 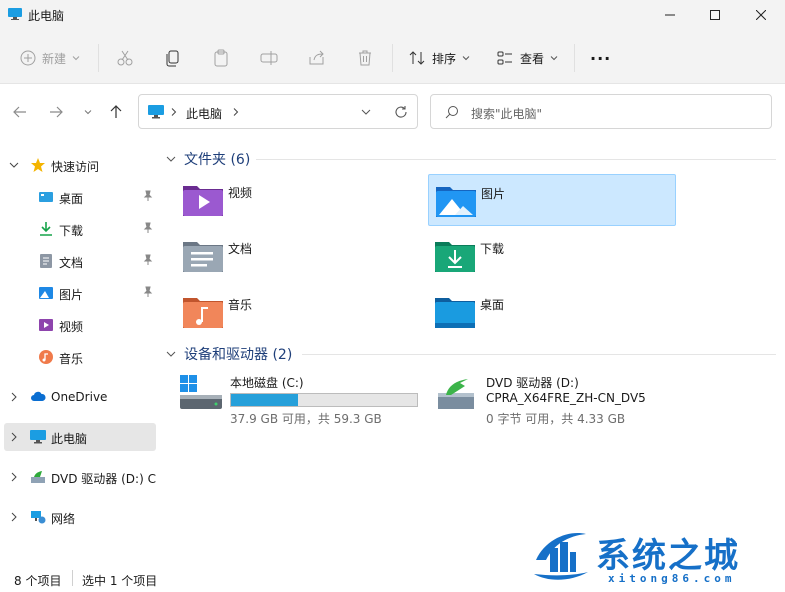 What do you see at coordinates (264, 400) in the screenshot?
I see `drive-usage-fill` at bounding box center [264, 400].